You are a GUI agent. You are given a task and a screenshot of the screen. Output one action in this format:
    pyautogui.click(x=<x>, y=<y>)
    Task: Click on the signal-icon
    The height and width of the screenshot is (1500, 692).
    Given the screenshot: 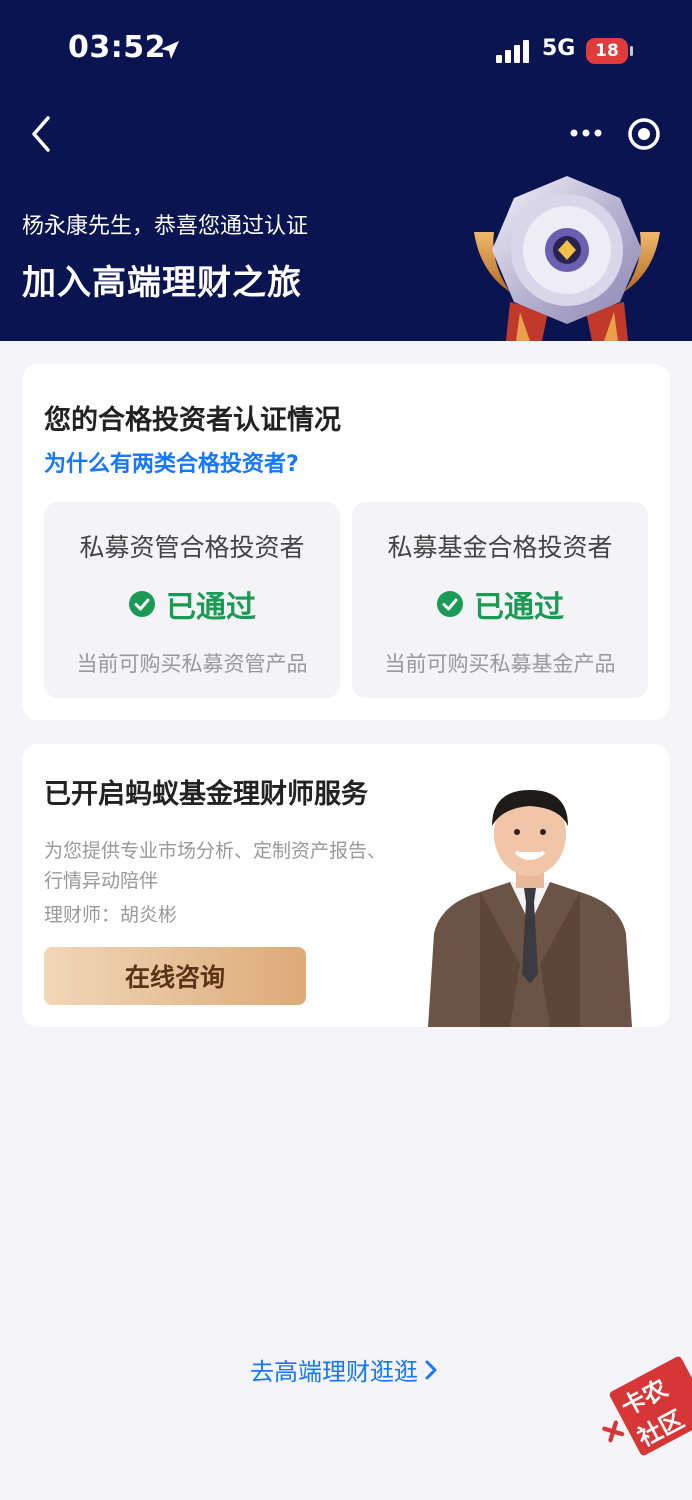 What is the action you would take?
    pyautogui.click(x=512, y=51)
    